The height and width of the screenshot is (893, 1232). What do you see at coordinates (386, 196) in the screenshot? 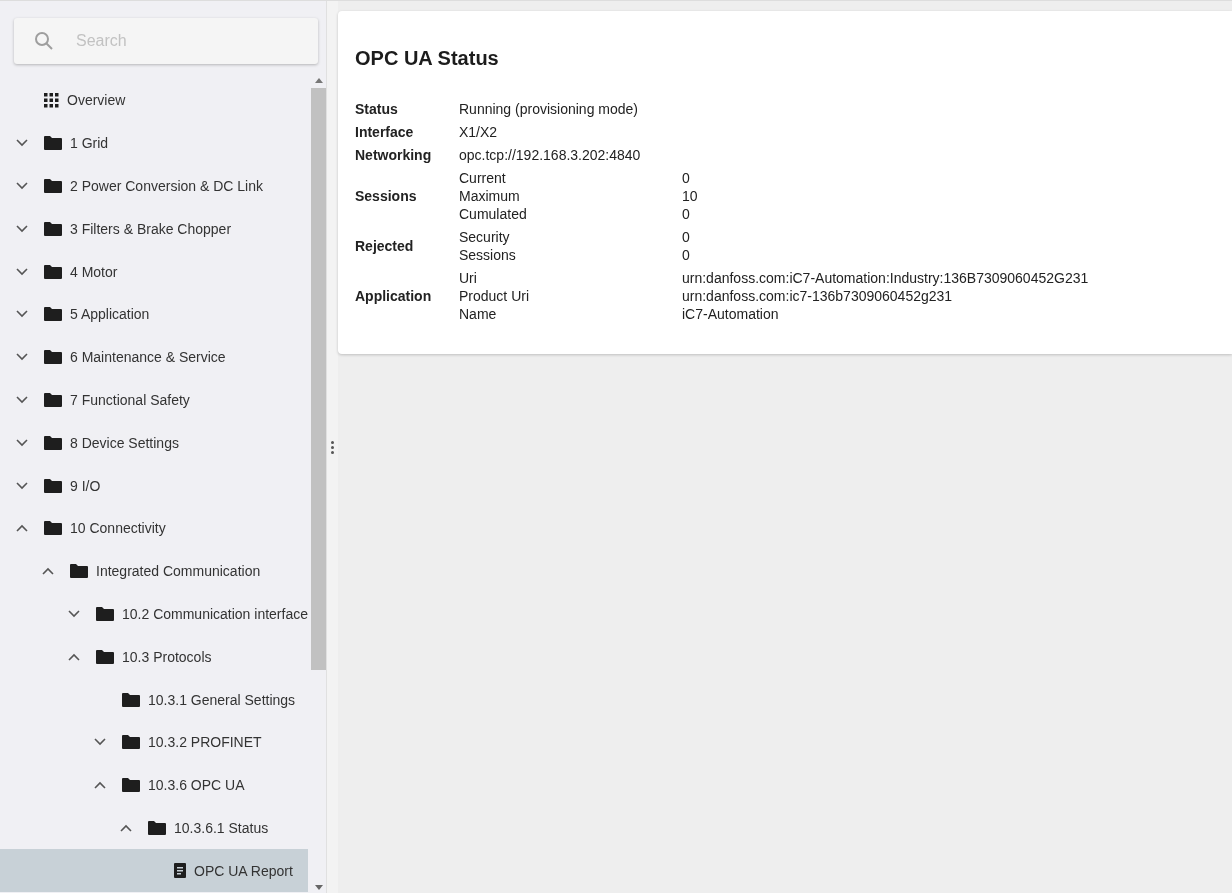
I see `field-label: Sessions` at bounding box center [386, 196].